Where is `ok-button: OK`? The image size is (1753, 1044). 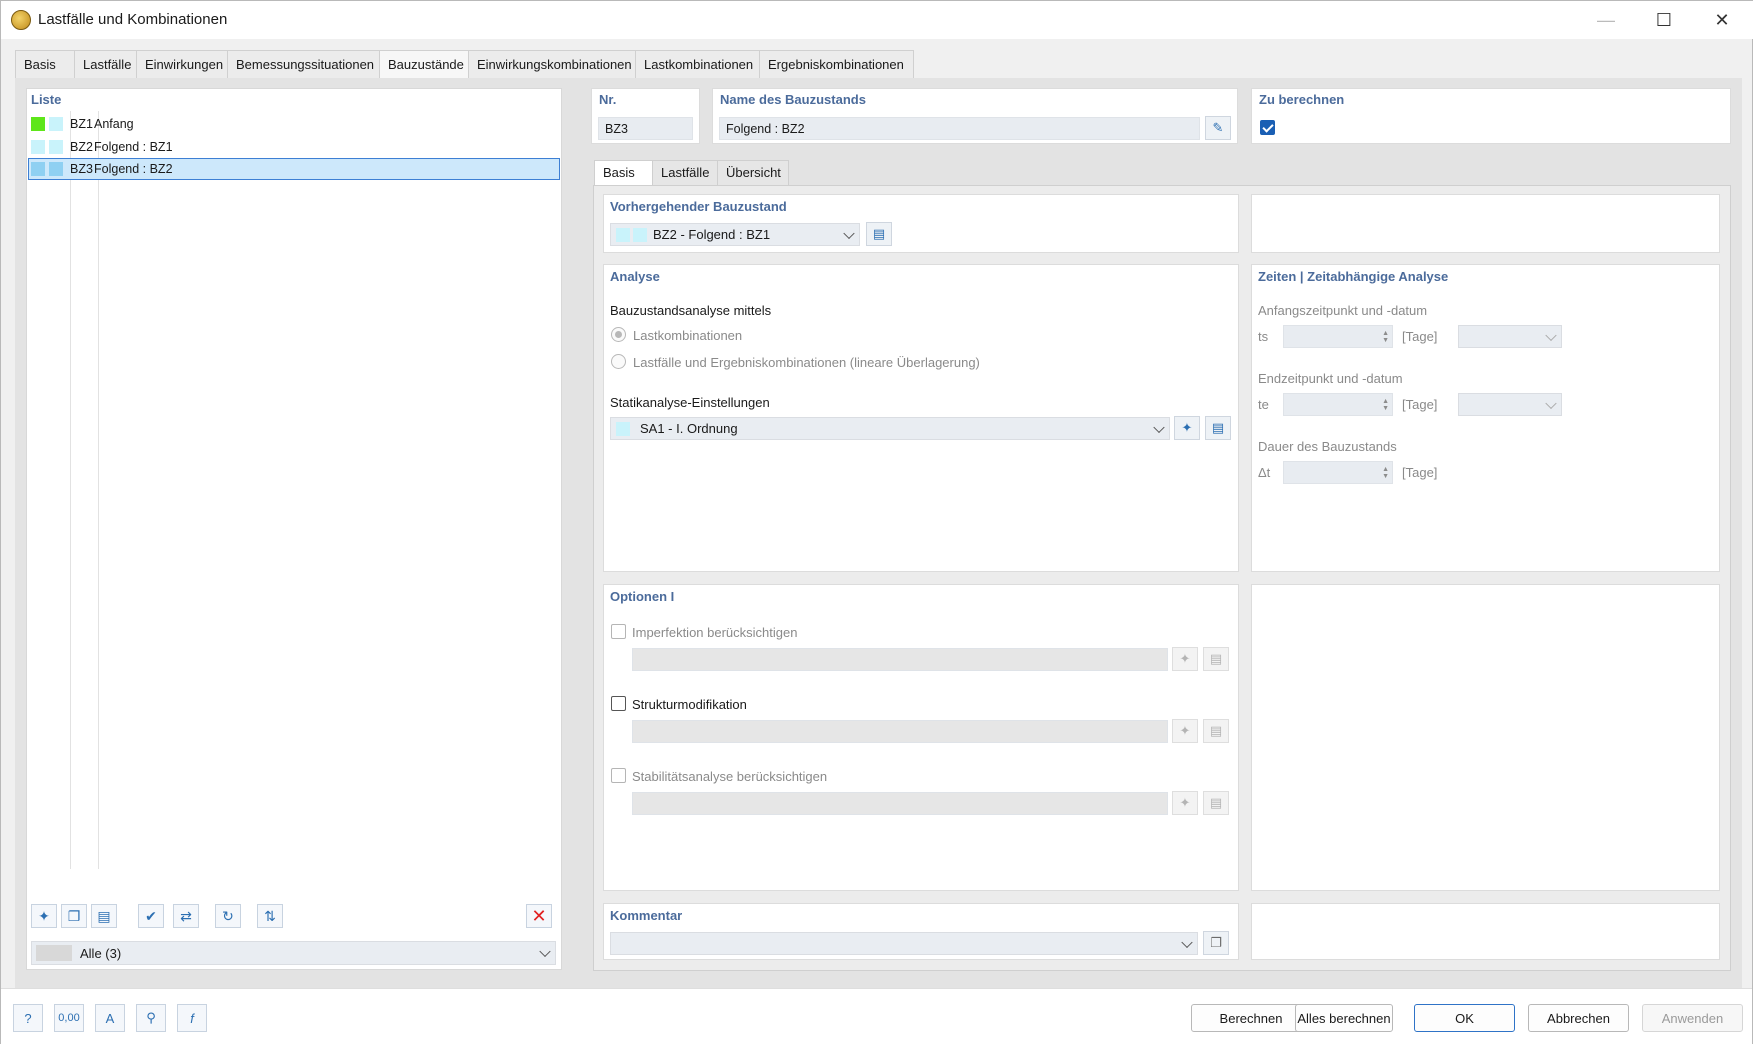 ok-button: OK is located at coordinates (1464, 1018).